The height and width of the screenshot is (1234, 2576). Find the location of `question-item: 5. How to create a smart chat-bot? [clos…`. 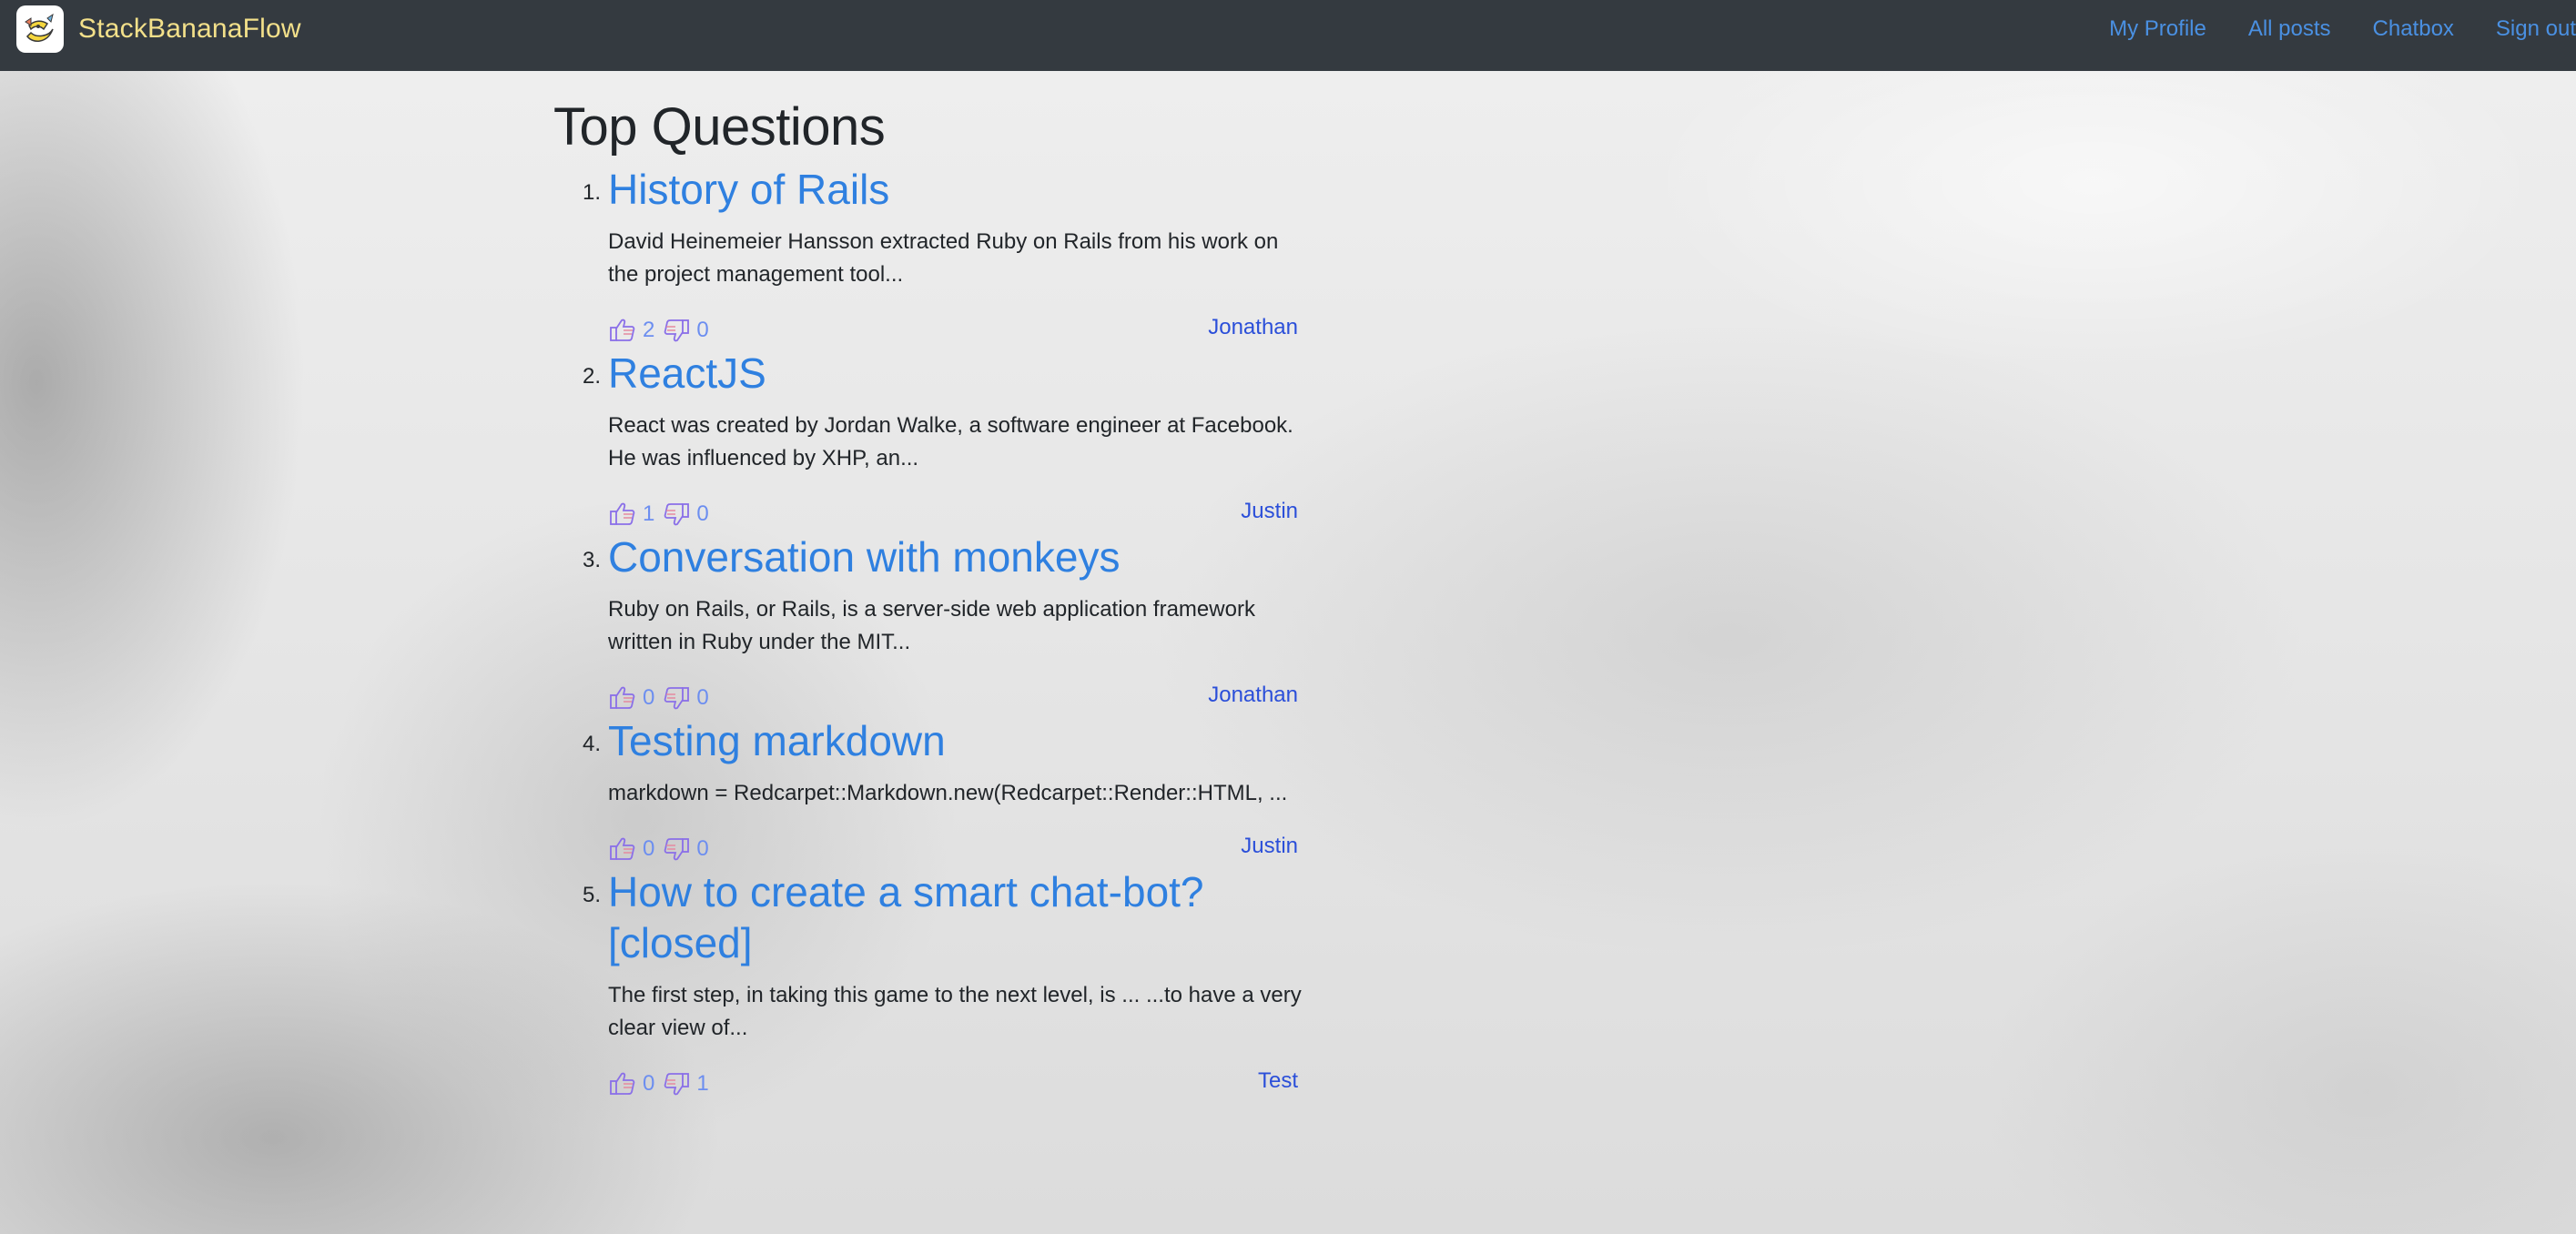

question-item: 5. How to create a smart chat-bot? [clos… is located at coordinates (927, 984).